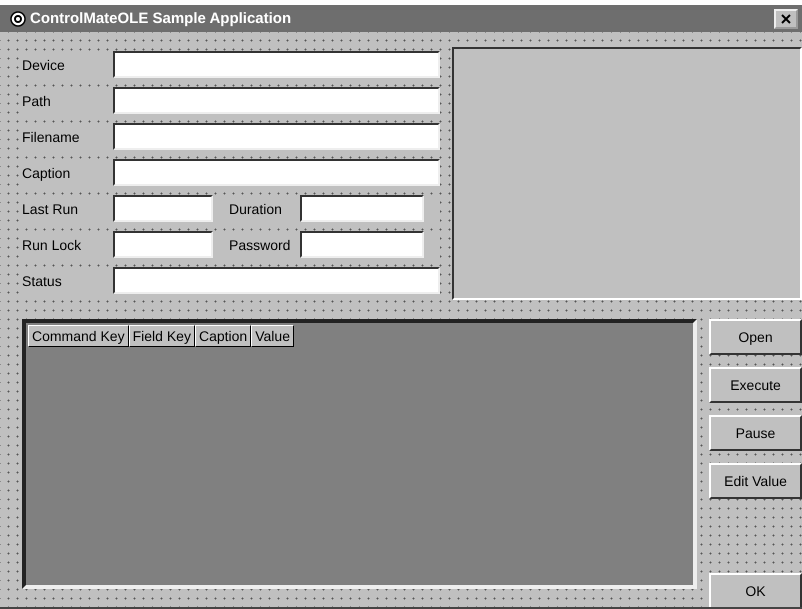  What do you see at coordinates (78, 336) in the screenshot?
I see `column-header: Command Key` at bounding box center [78, 336].